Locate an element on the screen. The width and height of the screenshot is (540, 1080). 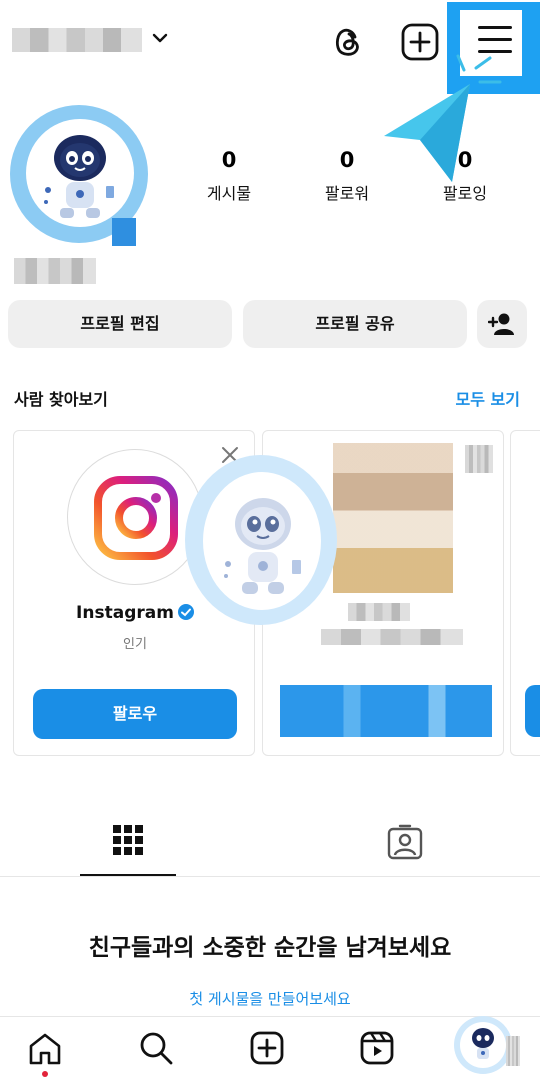
tab-tagged is located at coordinates (405, 842).